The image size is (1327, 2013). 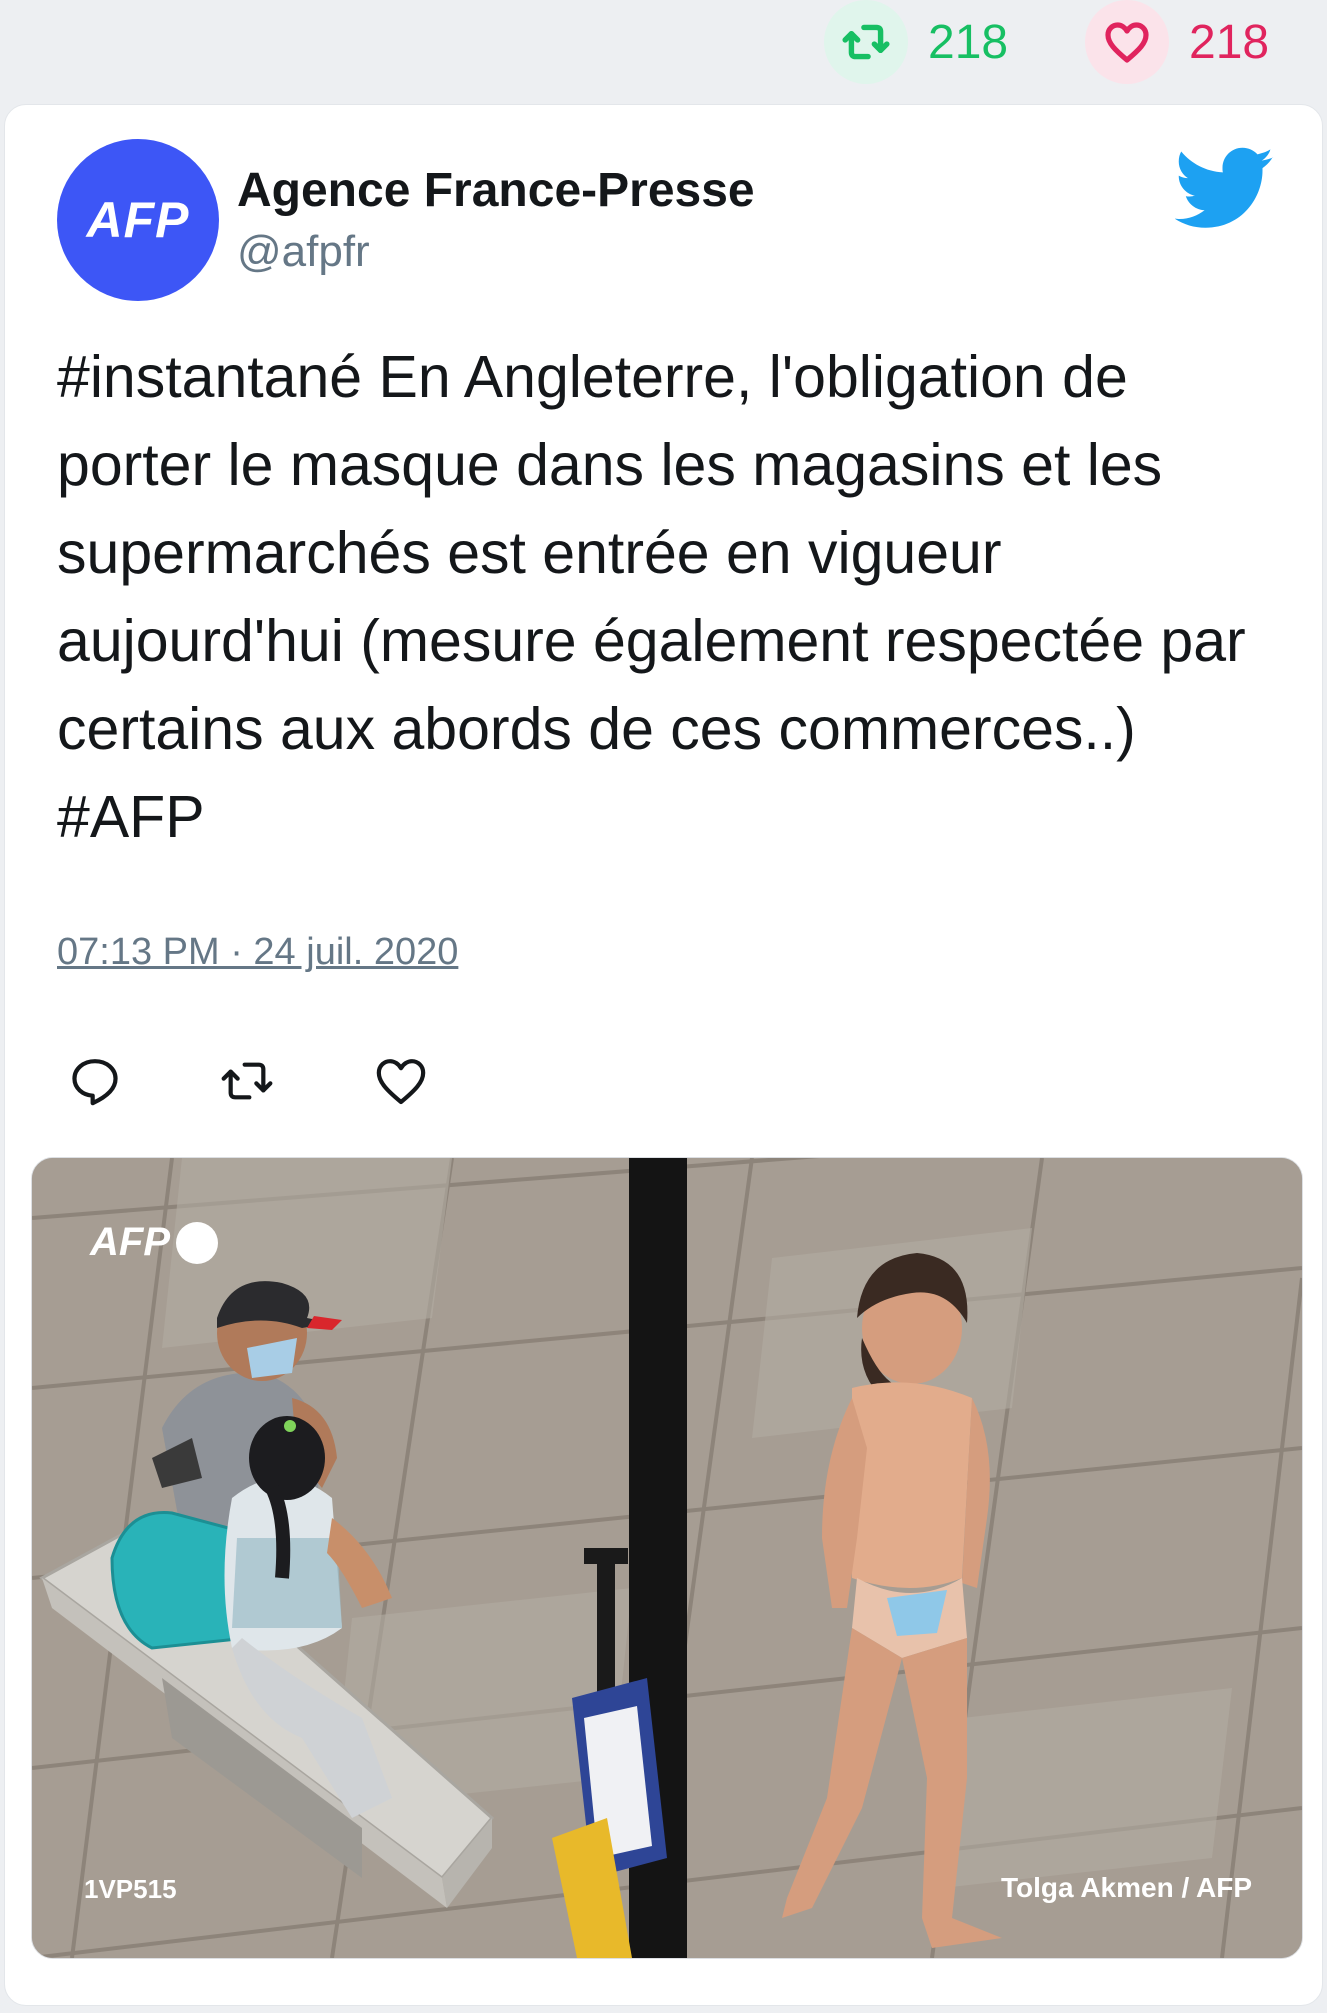 I want to click on retweet-count-stat: 218, so click(x=916, y=42).